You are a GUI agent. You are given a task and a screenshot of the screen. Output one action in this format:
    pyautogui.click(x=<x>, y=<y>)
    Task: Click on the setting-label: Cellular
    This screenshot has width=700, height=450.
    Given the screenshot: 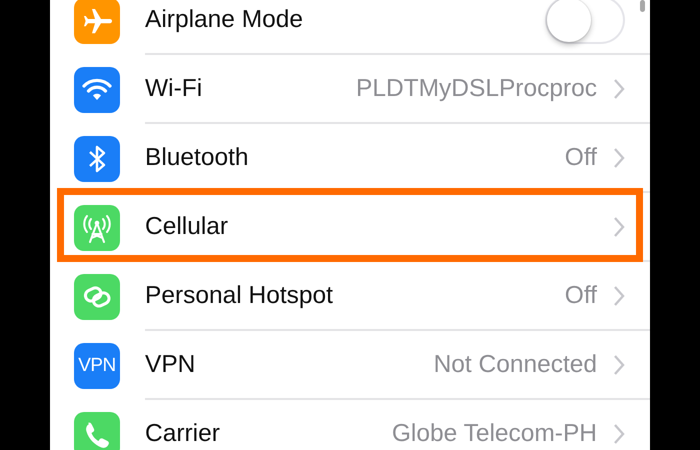 What is the action you would take?
    pyautogui.click(x=379, y=226)
    